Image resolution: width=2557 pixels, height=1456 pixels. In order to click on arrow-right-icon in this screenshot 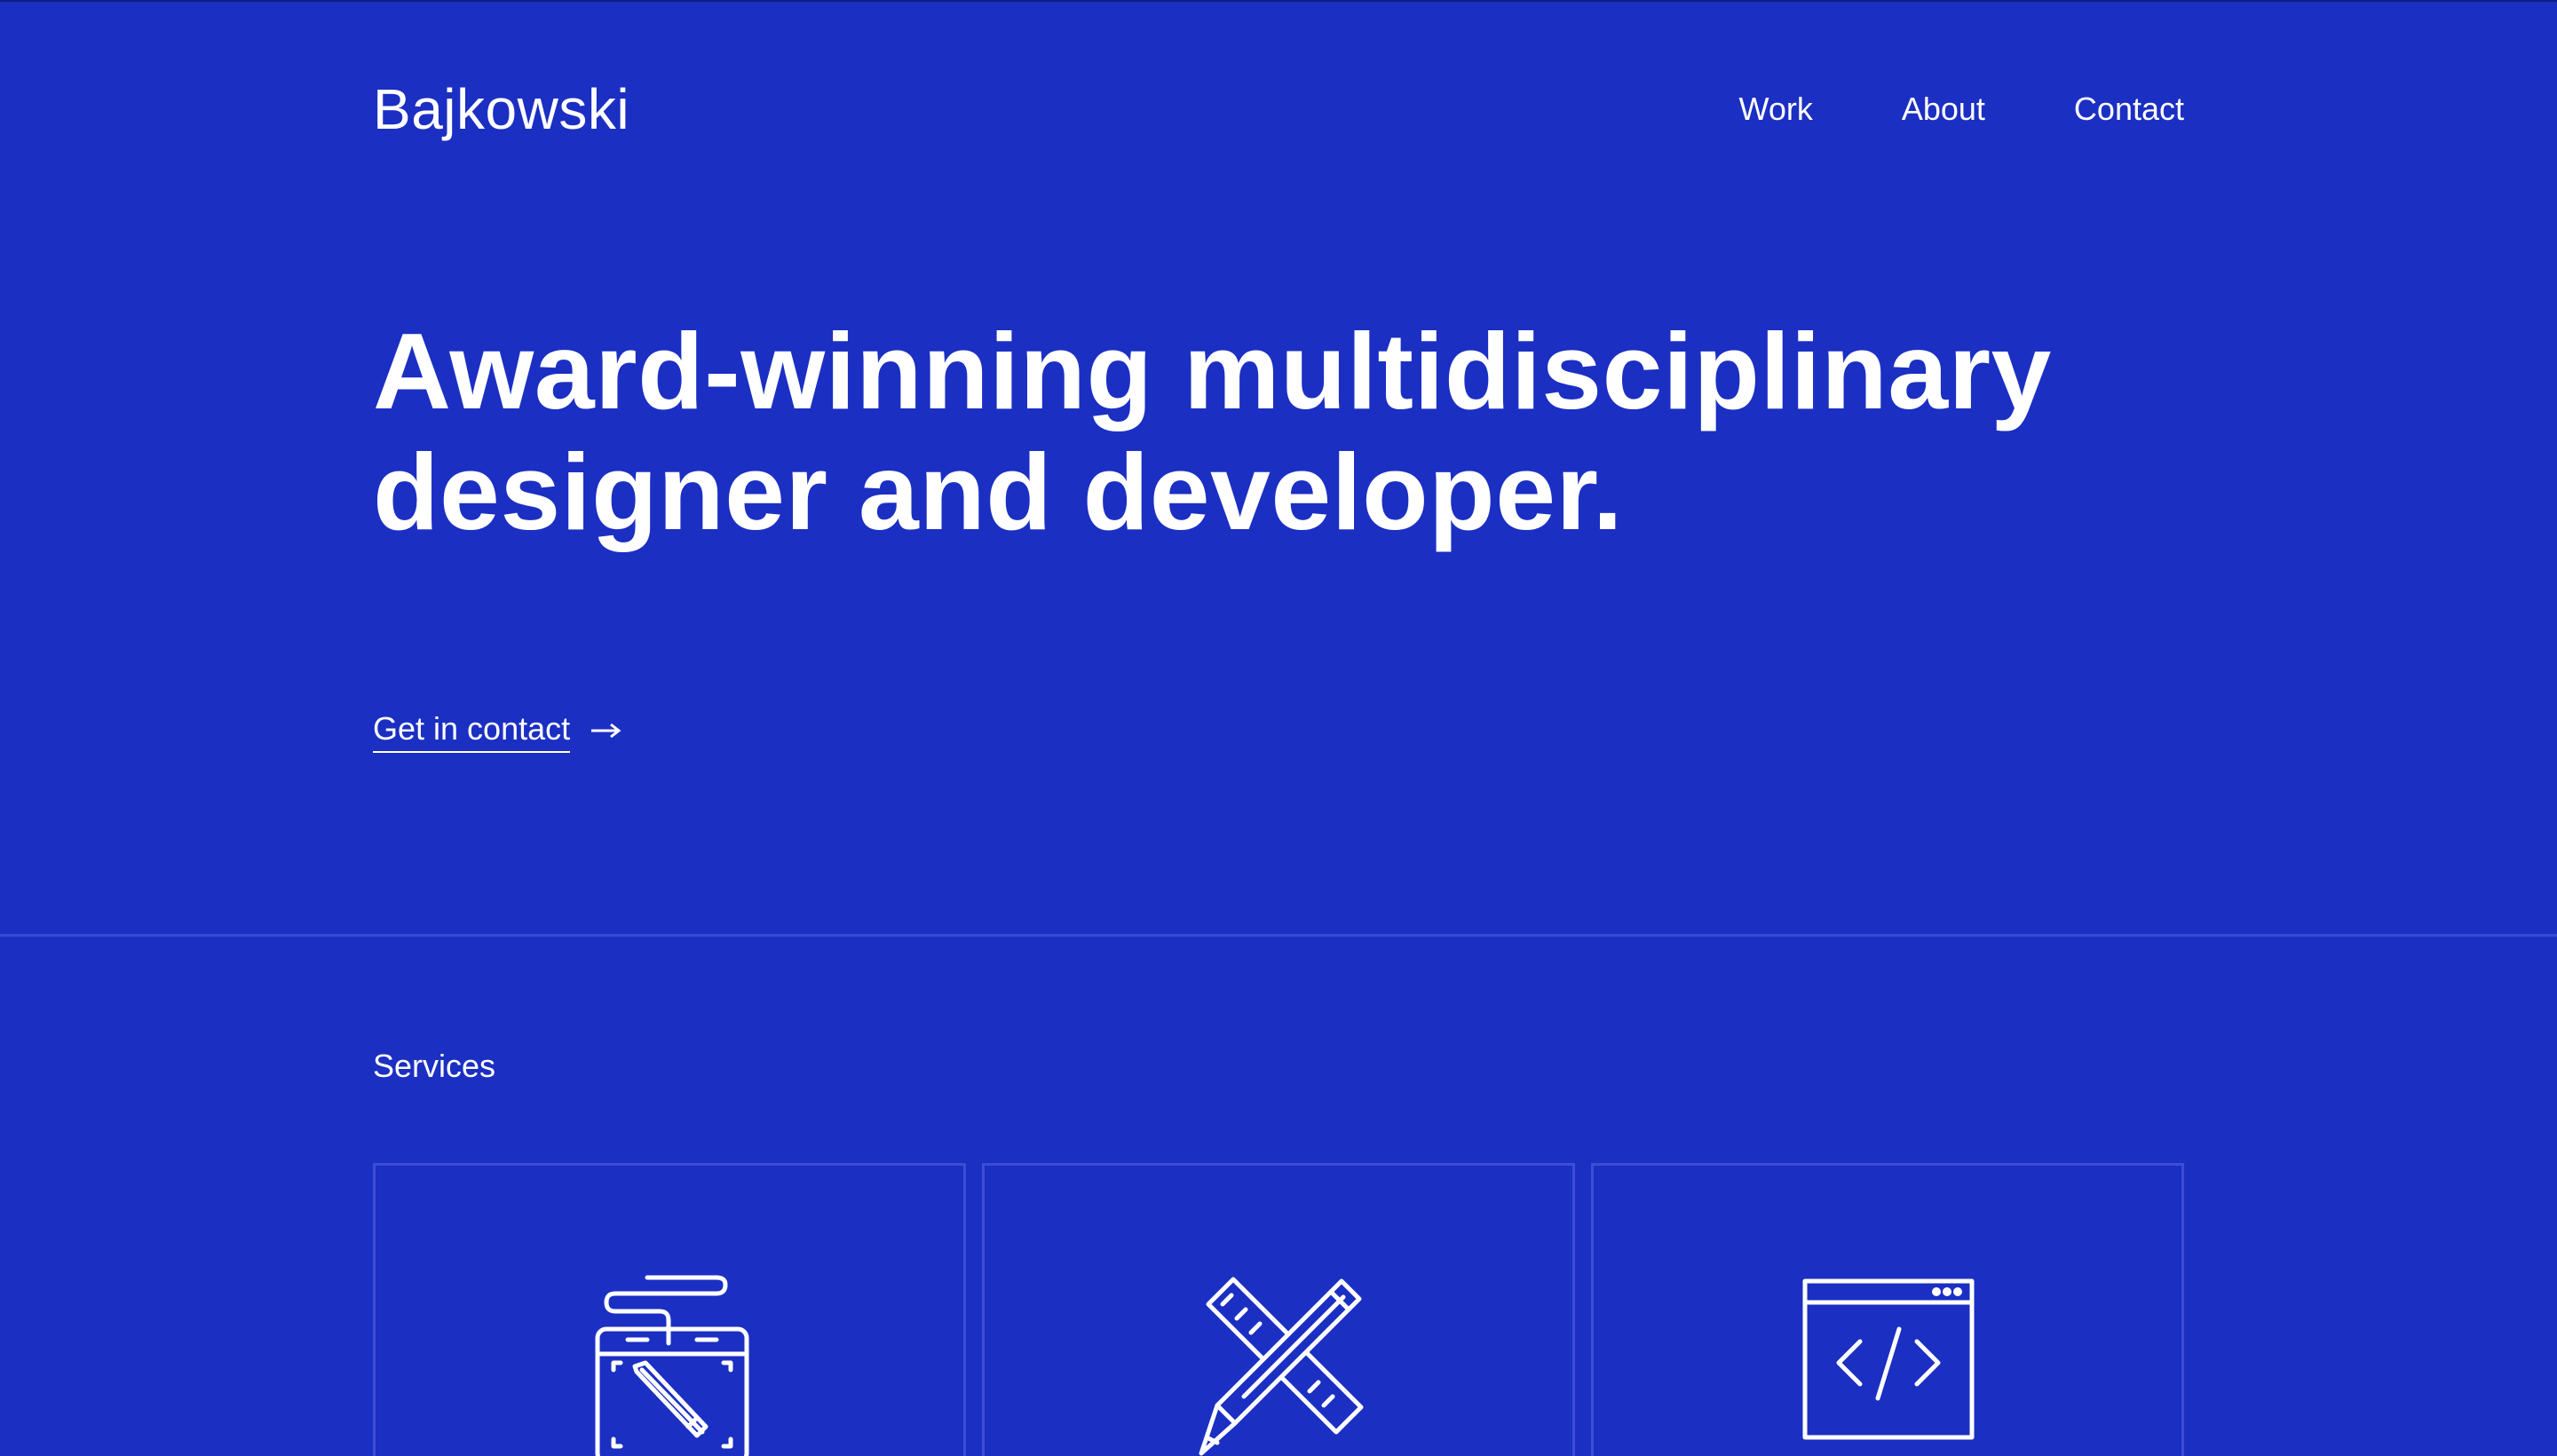, I will do `click(606, 731)`.